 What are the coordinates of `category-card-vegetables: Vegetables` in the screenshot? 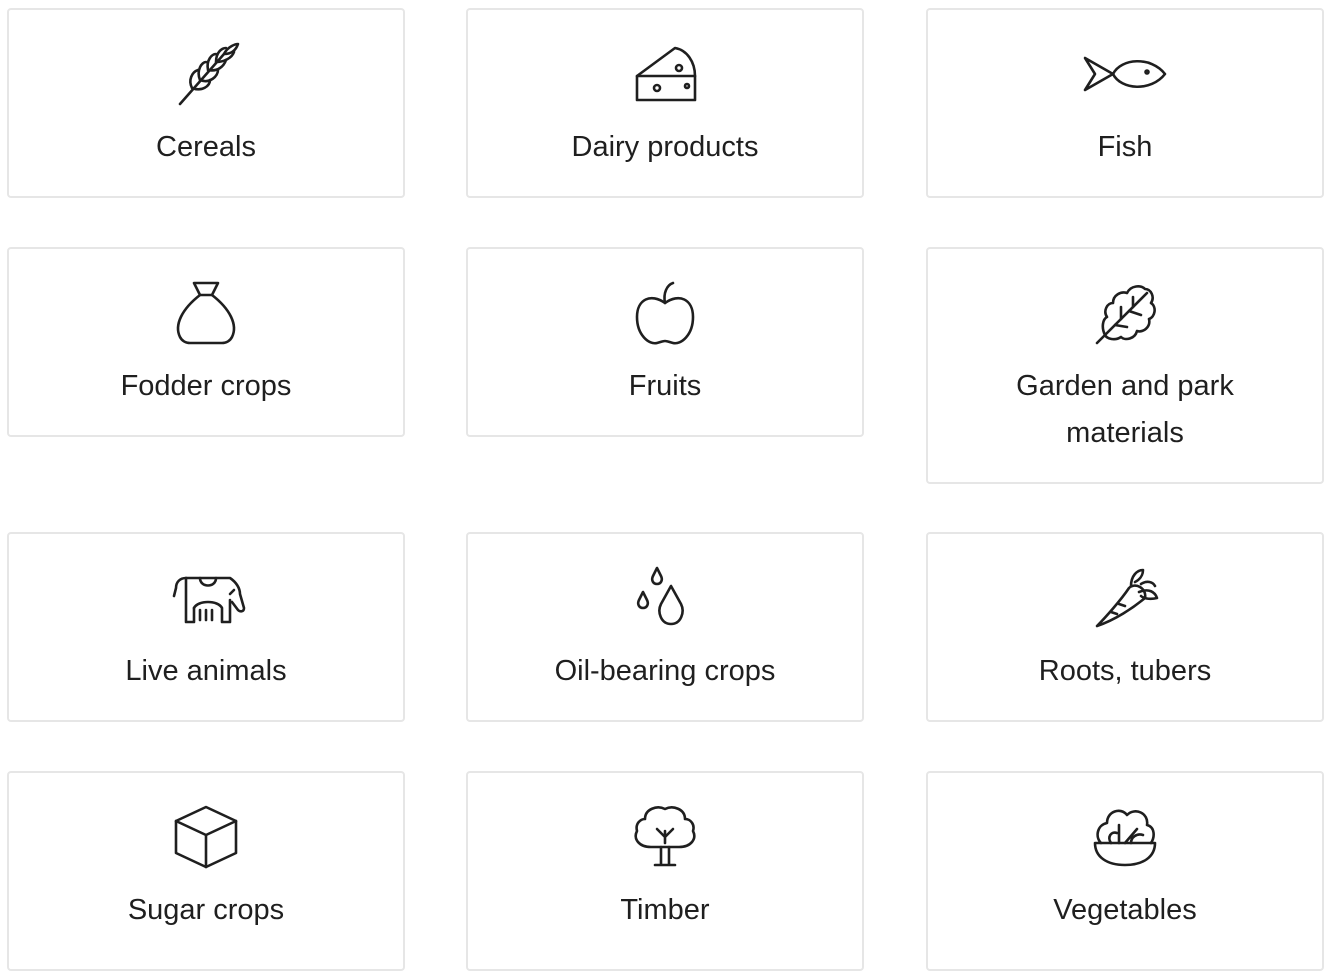 It's located at (1125, 871).